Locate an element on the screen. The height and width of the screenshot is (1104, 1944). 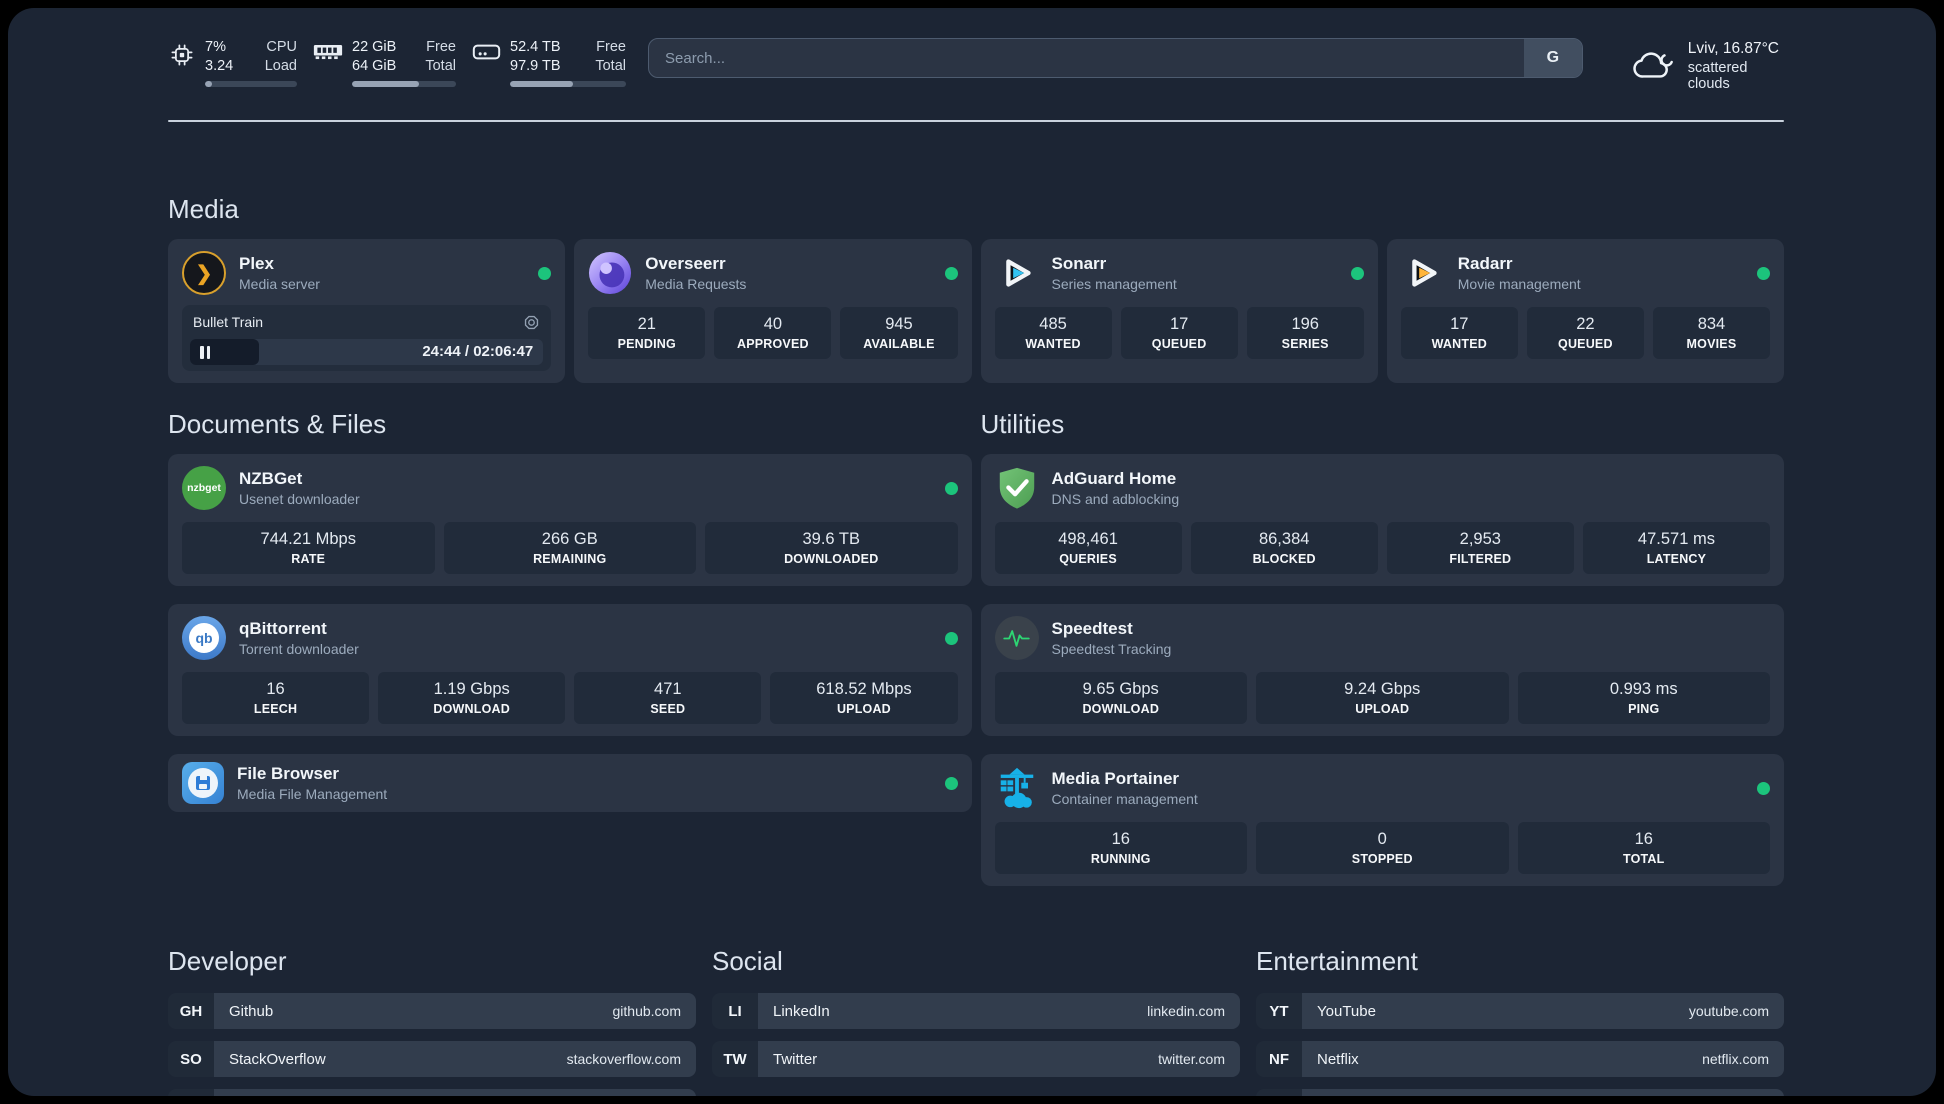
stat-label: TOTAL is located at coordinates (1643, 859).